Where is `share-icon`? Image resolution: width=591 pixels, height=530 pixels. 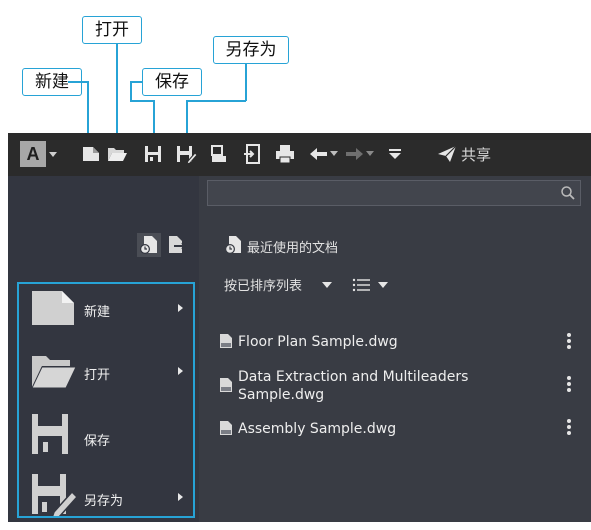
share-icon is located at coordinates (447, 154).